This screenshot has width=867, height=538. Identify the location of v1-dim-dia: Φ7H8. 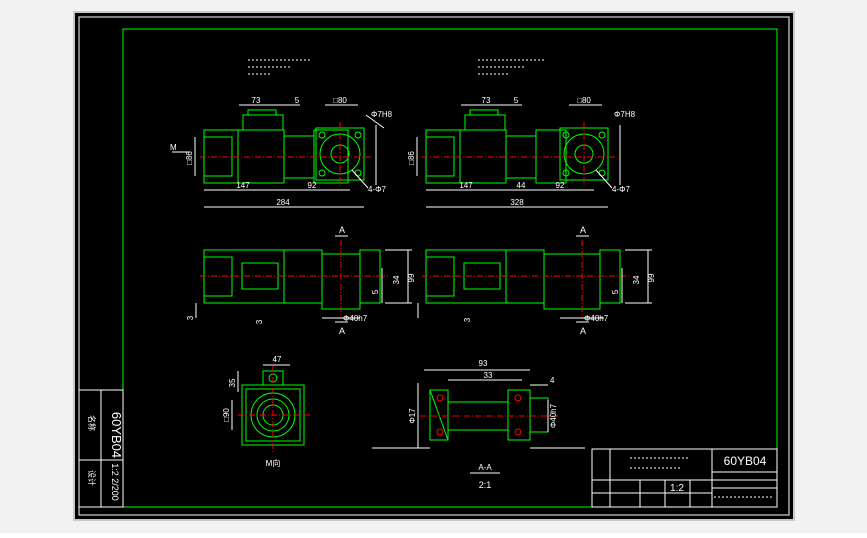
(382, 114).